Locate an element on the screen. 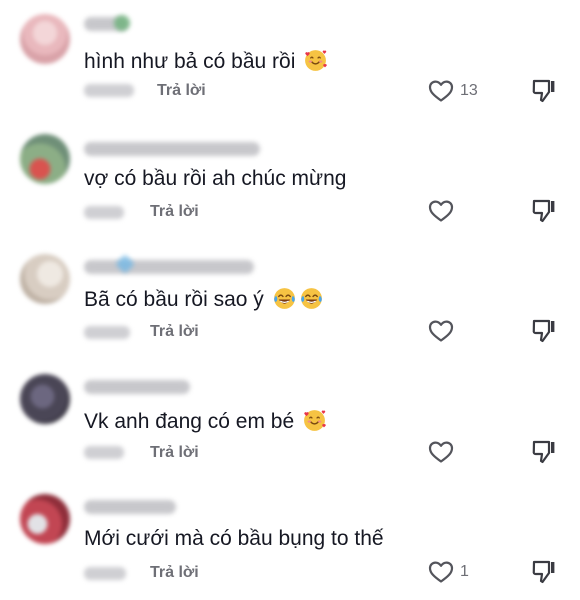  like-count: 1 is located at coordinates (464, 571).